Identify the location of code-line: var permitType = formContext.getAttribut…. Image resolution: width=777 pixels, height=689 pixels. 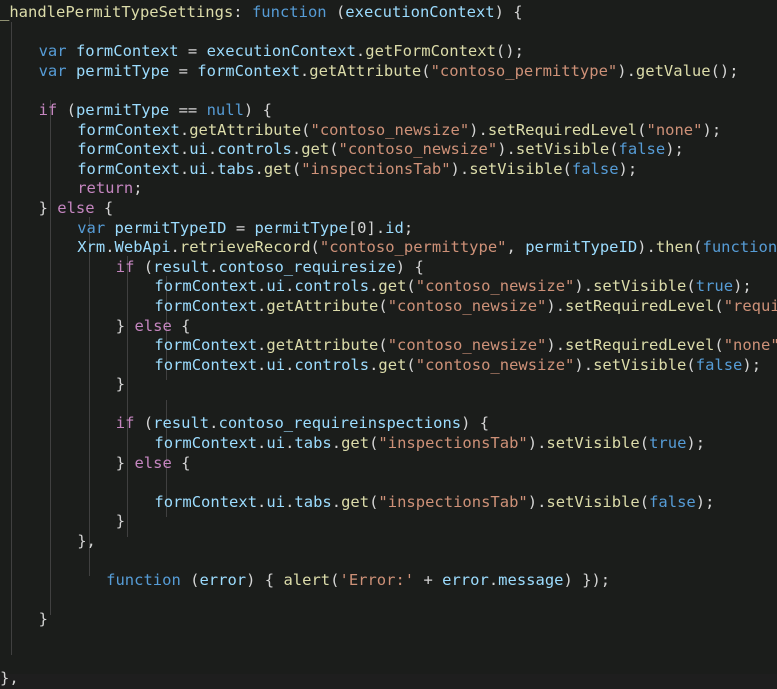
(388, 72).